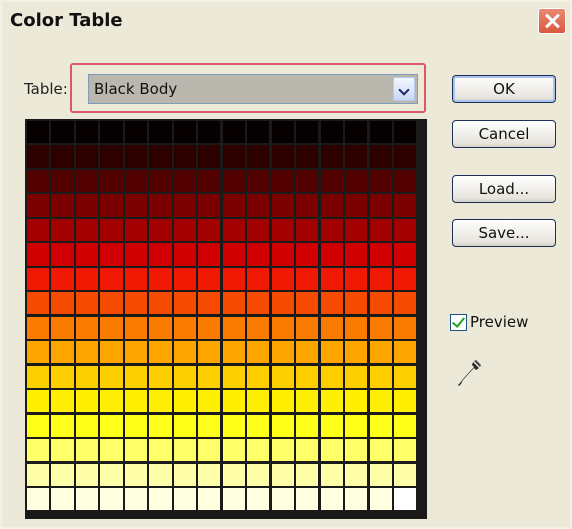  Describe the element at coordinates (253, 89) in the screenshot. I see `table-select: Black Body` at that location.